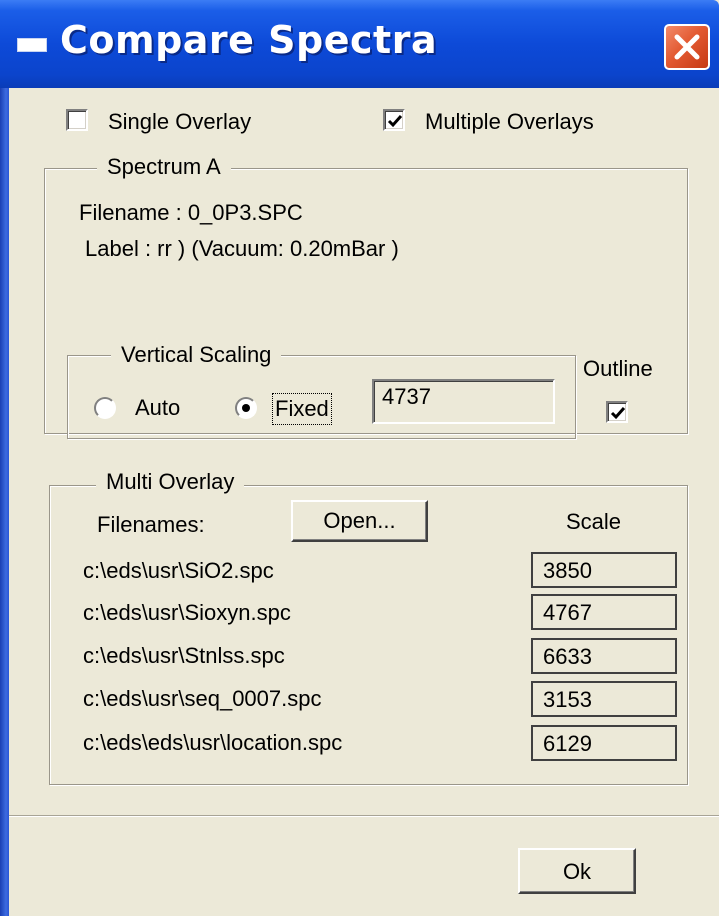 This screenshot has height=916, width=719. I want to click on outline-checkbox, so click(617, 412).